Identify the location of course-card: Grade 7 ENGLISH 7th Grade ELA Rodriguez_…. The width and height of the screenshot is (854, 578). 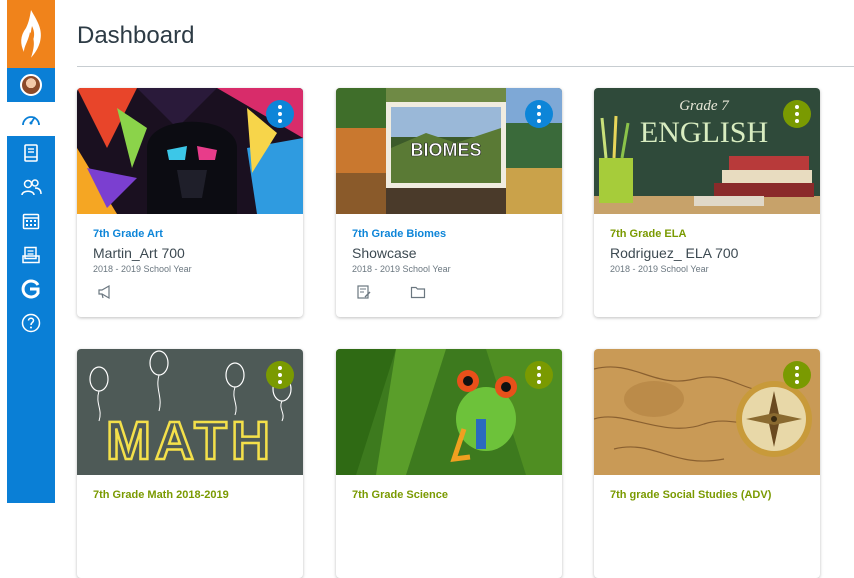
(707, 202).